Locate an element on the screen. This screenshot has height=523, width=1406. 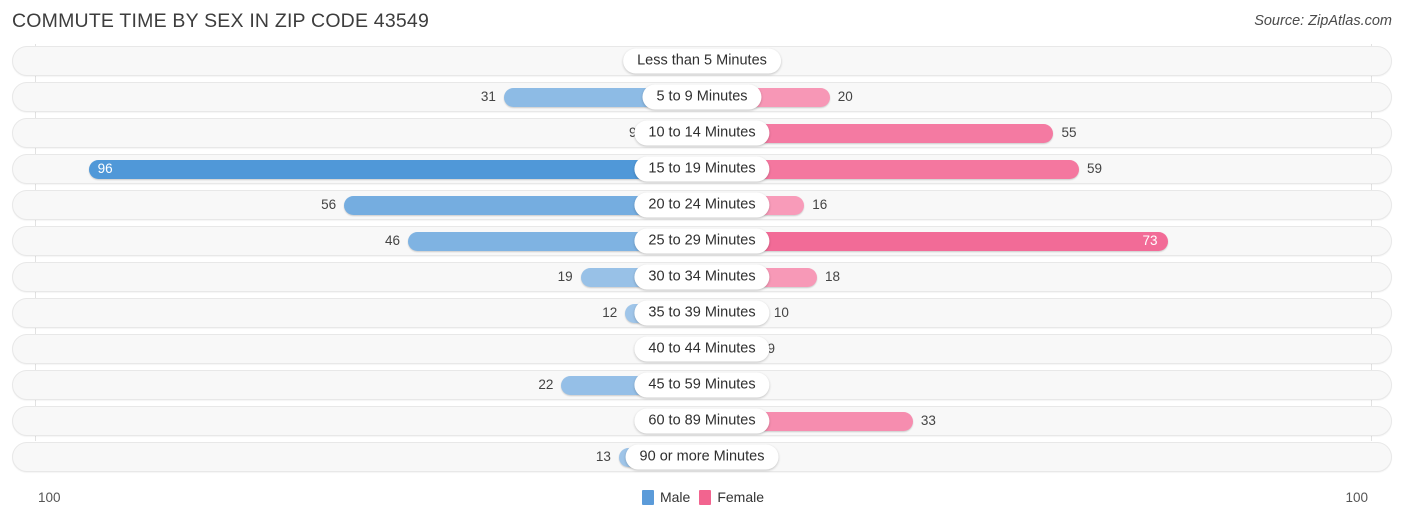
table-row: 31 20 5 to 9 Minutes is located at coordinates (702, 97).